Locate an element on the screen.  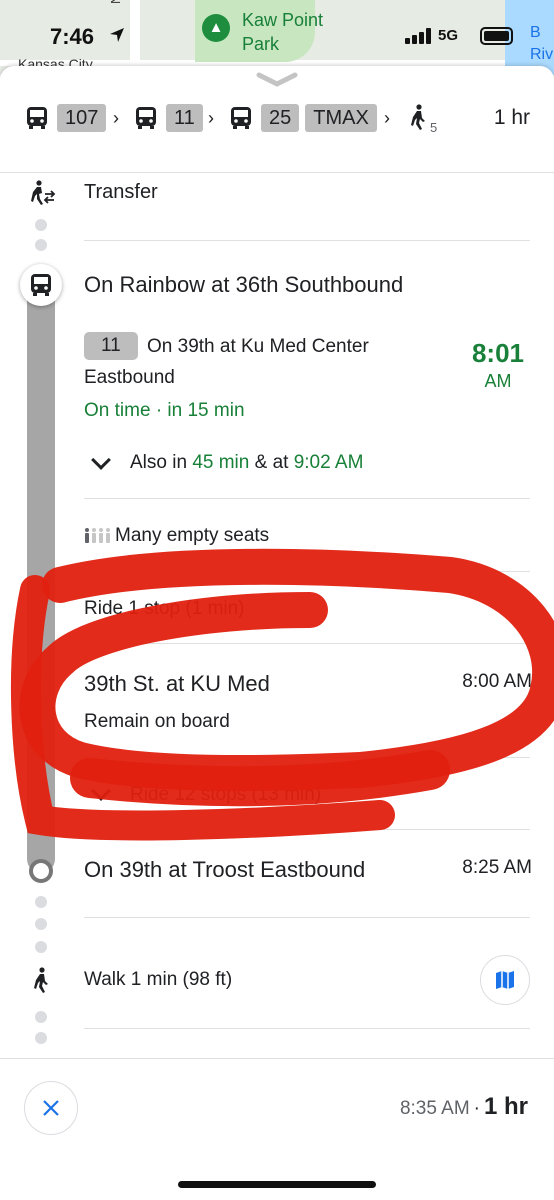
remain-on-board: Remain on board is located at coordinates (157, 721).